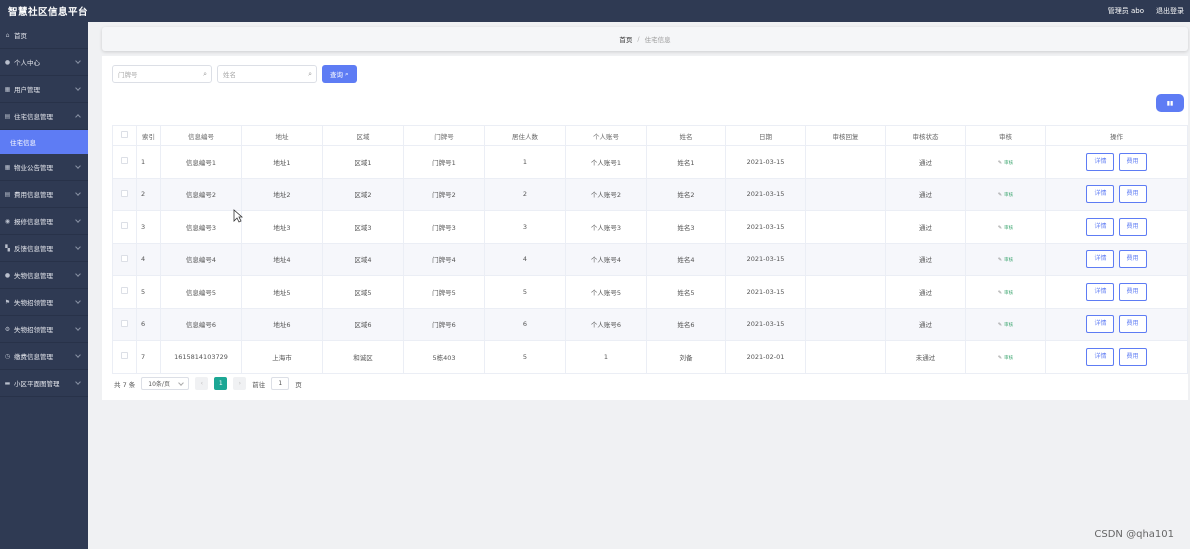 This screenshot has height=549, width=1190. What do you see at coordinates (765, 324) in the screenshot?
I see `cell-date: 2021-03-15` at bounding box center [765, 324].